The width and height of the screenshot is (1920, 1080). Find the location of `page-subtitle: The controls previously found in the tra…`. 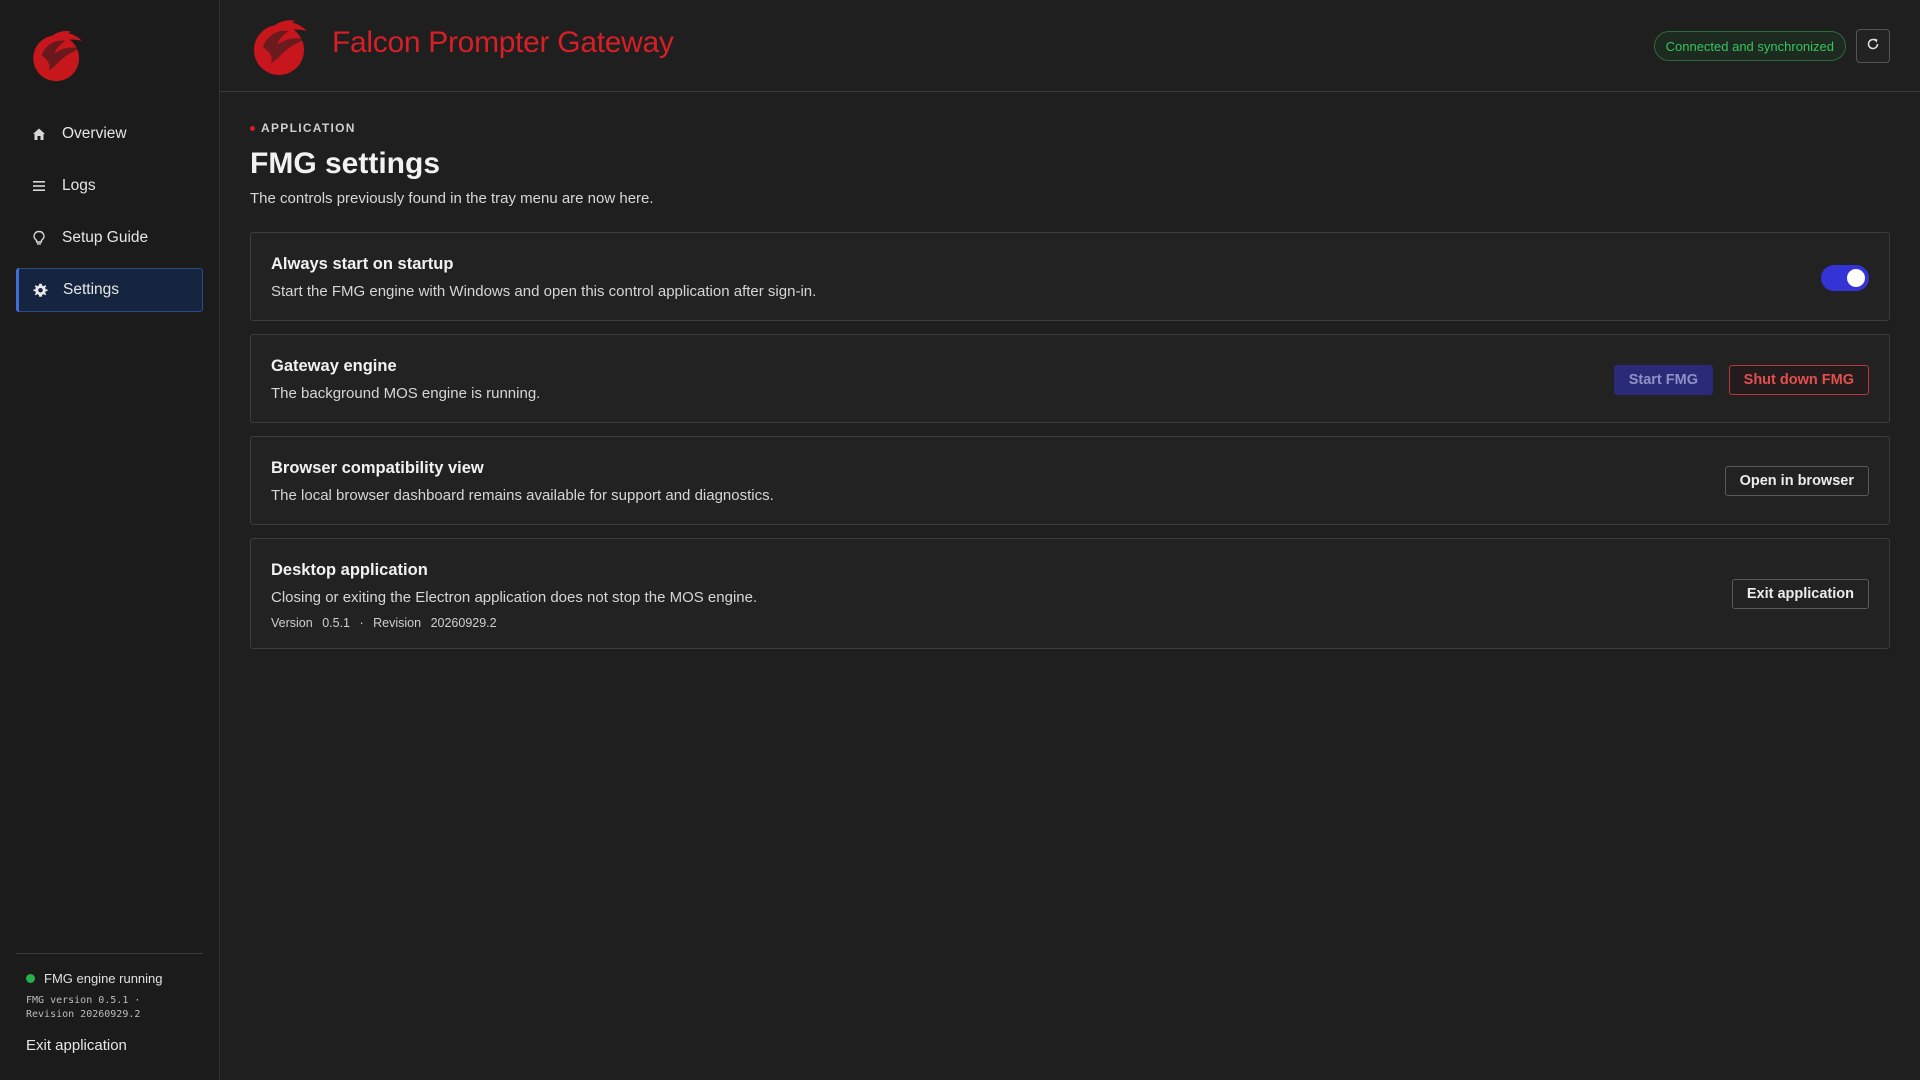

page-subtitle: The controls previously found in the tra… is located at coordinates (452, 198).